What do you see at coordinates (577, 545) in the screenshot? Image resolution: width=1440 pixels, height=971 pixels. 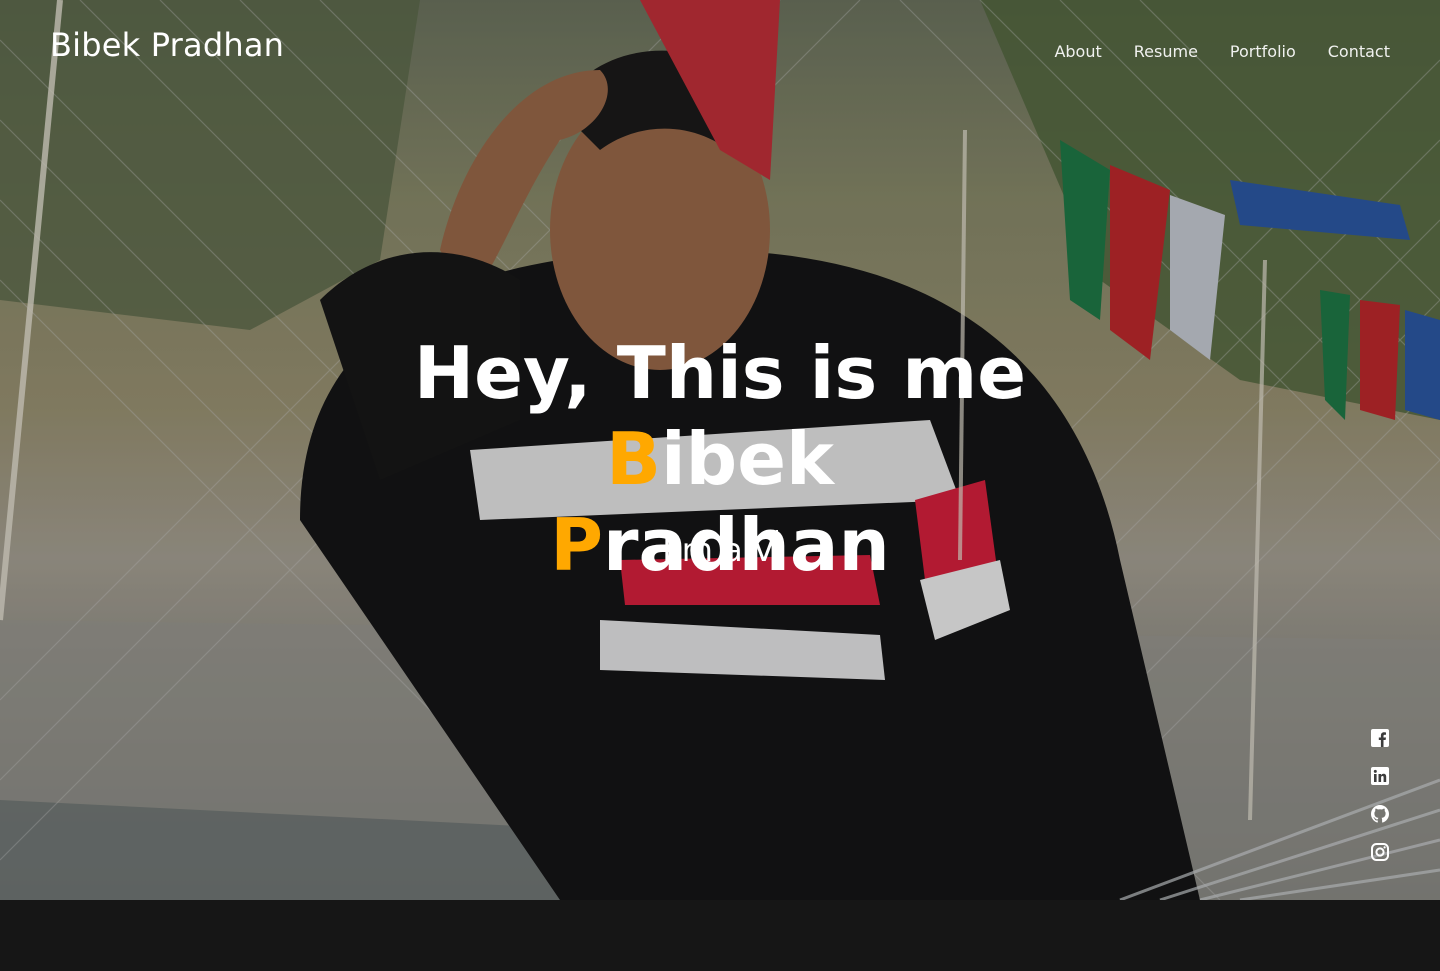 I see `headline-last-initial: P` at bounding box center [577, 545].